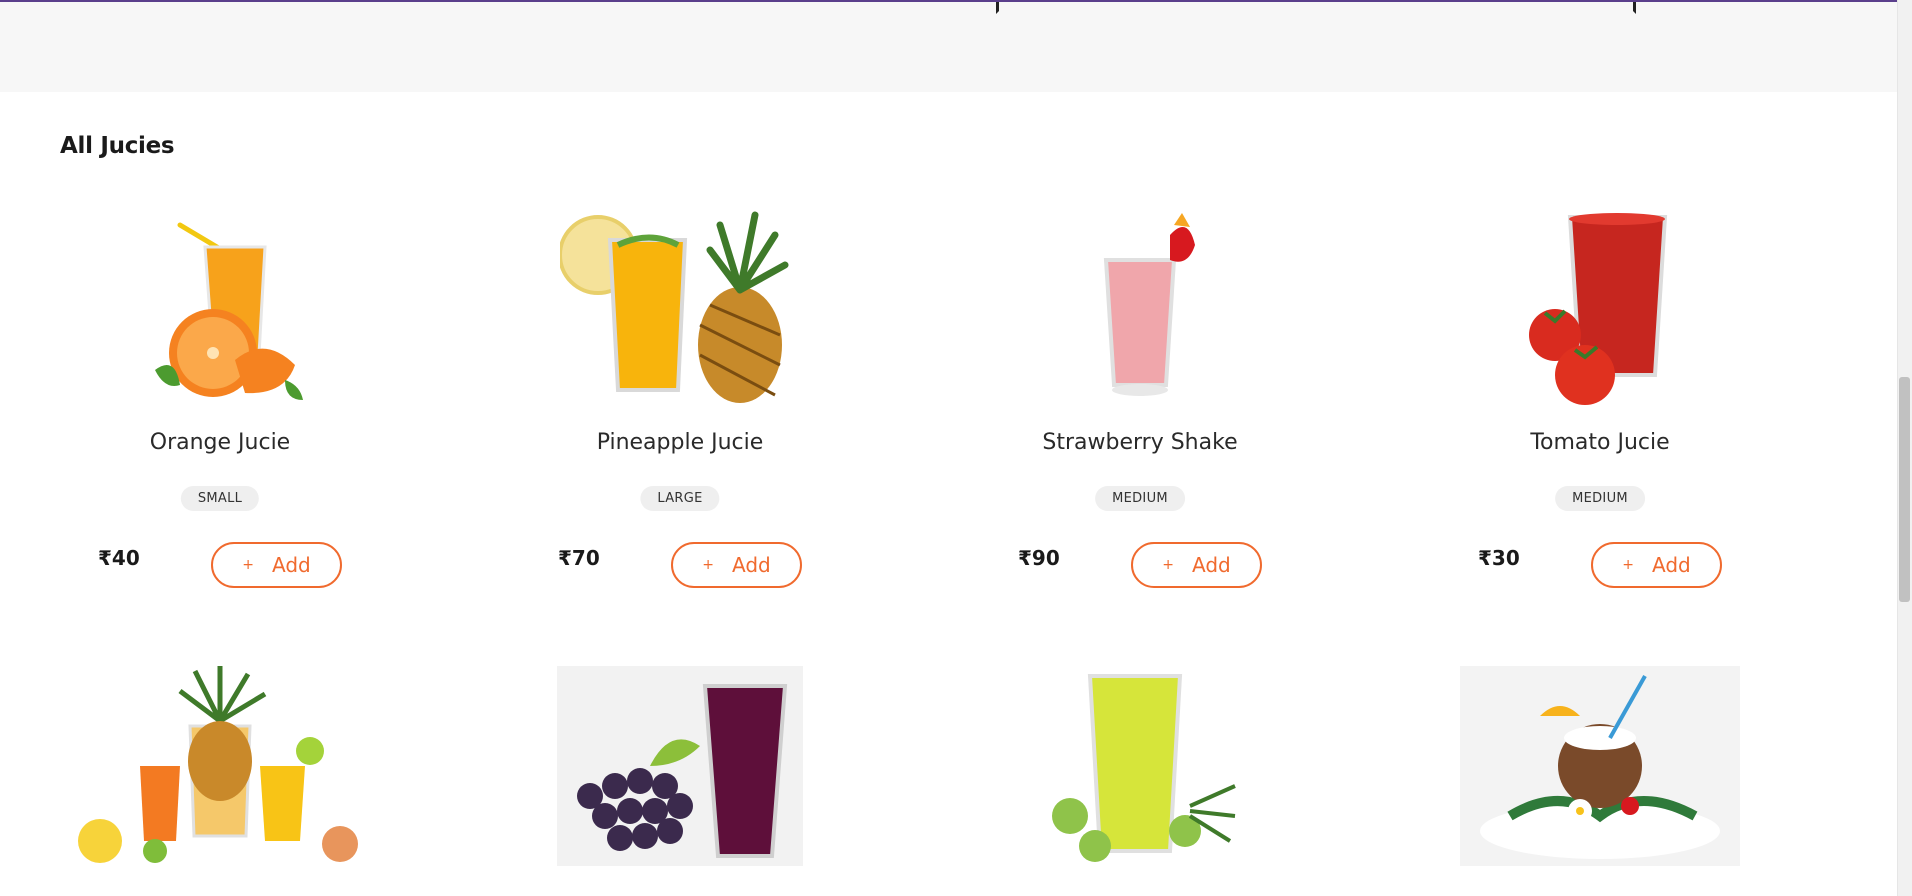  I want to click on product-price: ₹40, so click(119, 558).